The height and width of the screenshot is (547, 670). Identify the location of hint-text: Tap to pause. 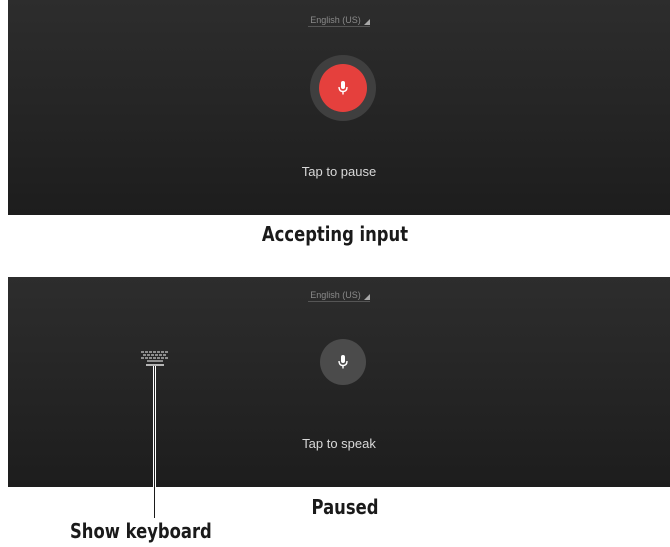
(339, 171).